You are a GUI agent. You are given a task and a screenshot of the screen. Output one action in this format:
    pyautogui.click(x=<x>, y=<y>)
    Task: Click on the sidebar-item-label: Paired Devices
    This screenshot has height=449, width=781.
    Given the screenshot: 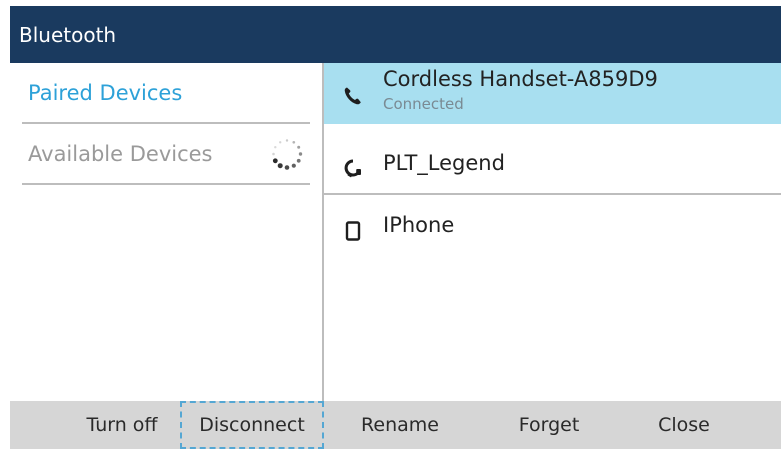 What is the action you would take?
    pyautogui.click(x=105, y=92)
    